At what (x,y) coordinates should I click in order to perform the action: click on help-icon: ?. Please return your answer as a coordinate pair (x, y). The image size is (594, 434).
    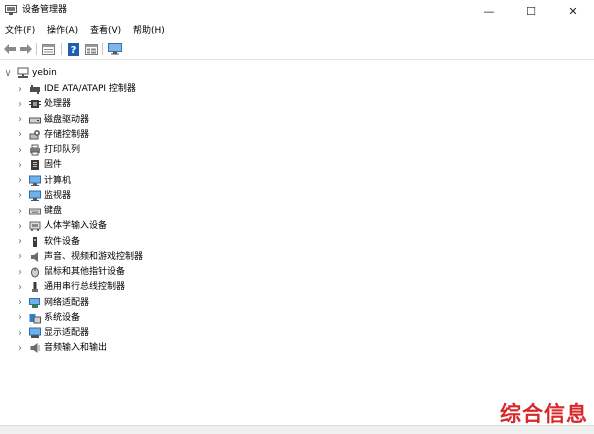
    Looking at the image, I should click on (73, 49).